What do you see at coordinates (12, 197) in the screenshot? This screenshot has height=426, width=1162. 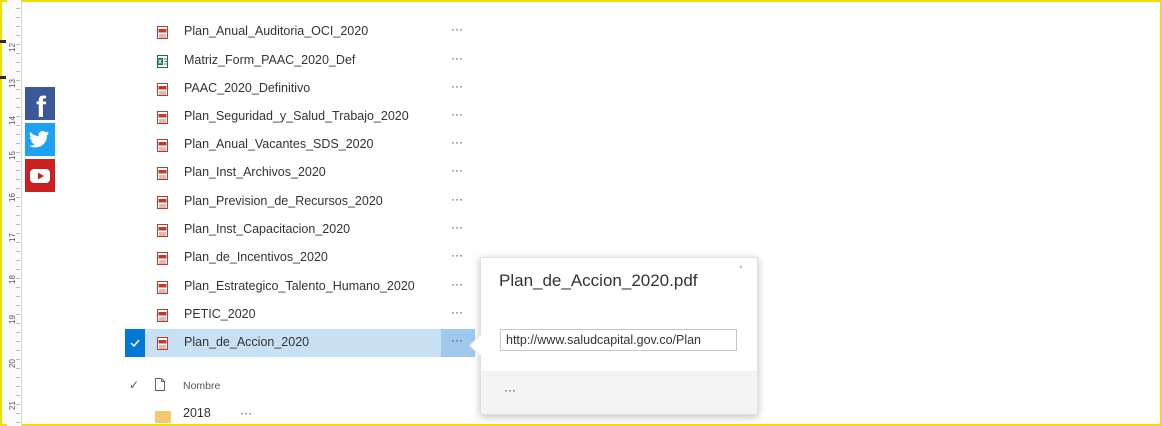 I see `ruler-number: 16` at bounding box center [12, 197].